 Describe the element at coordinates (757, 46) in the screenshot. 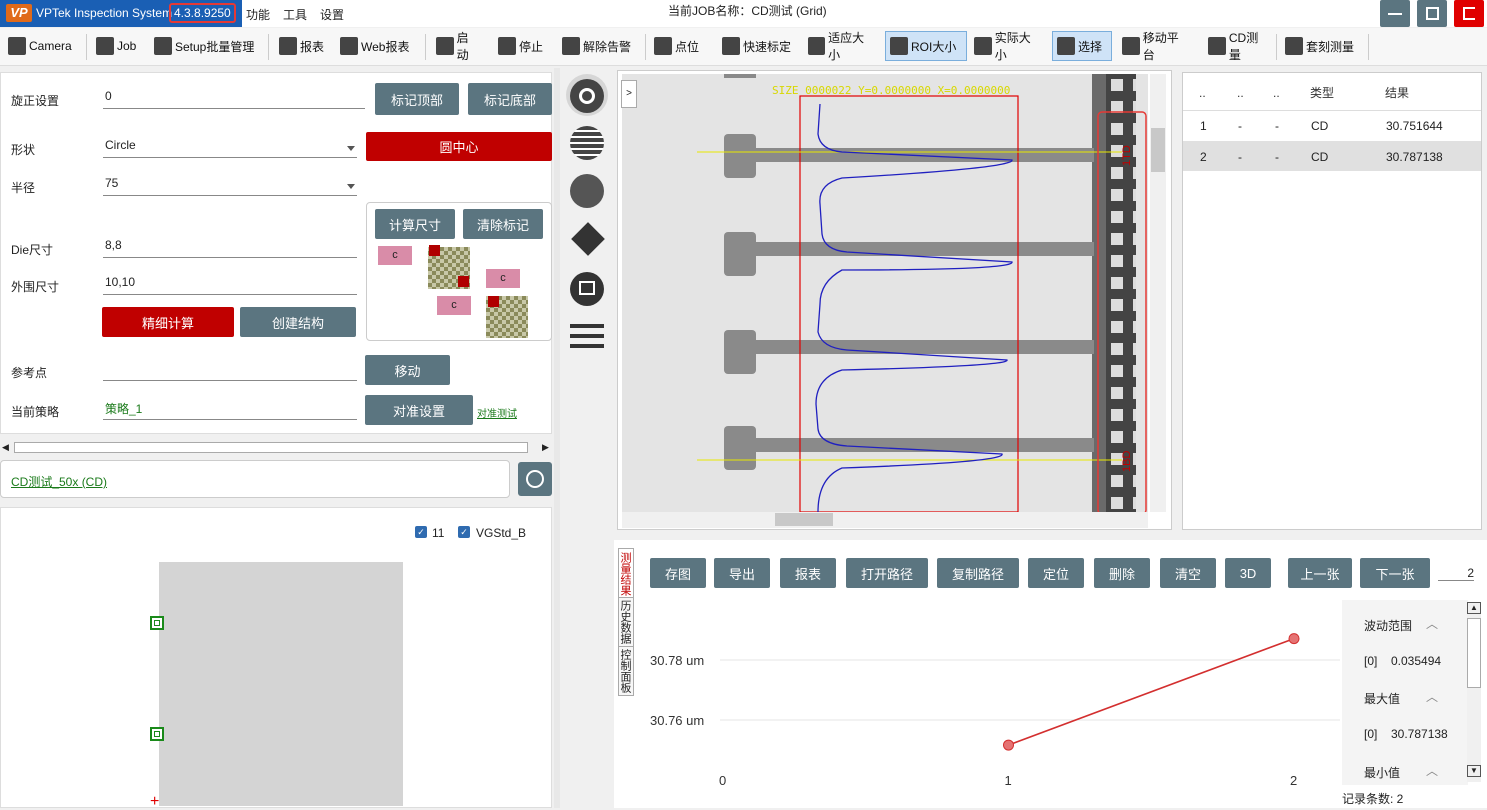

I see `toolbar-wrench-button: 快速标定` at that location.